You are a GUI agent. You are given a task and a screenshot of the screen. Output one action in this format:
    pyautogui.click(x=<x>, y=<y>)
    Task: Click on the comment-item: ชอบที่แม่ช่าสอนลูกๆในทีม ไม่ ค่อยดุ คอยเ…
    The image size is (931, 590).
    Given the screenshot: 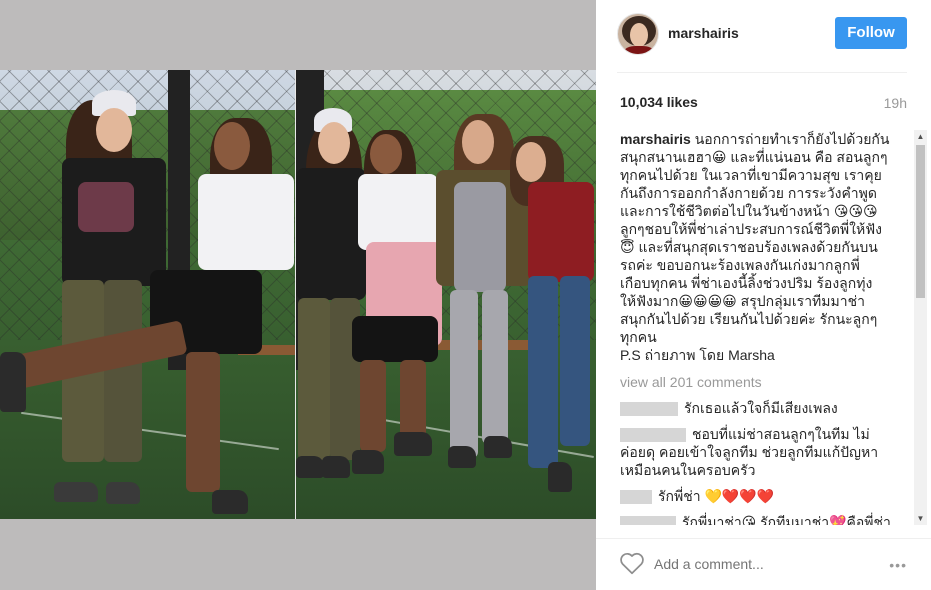 What is the action you would take?
    pyautogui.click(x=767, y=452)
    